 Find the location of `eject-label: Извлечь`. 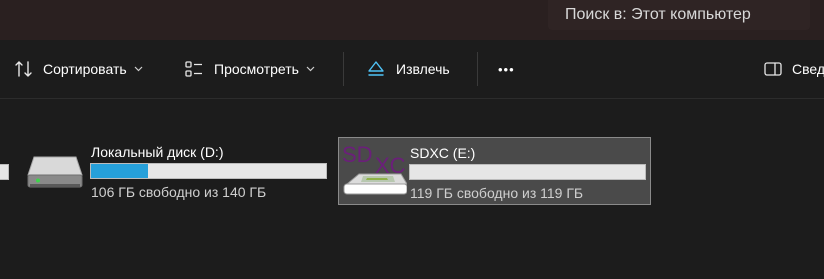

eject-label: Извлечь is located at coordinates (423, 69).